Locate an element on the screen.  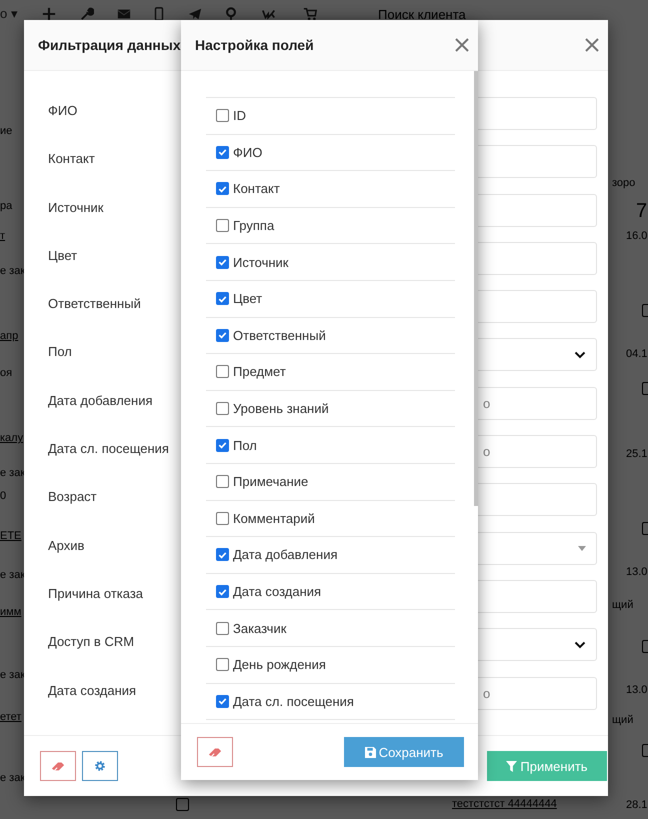
settings-button is located at coordinates (100, 766).